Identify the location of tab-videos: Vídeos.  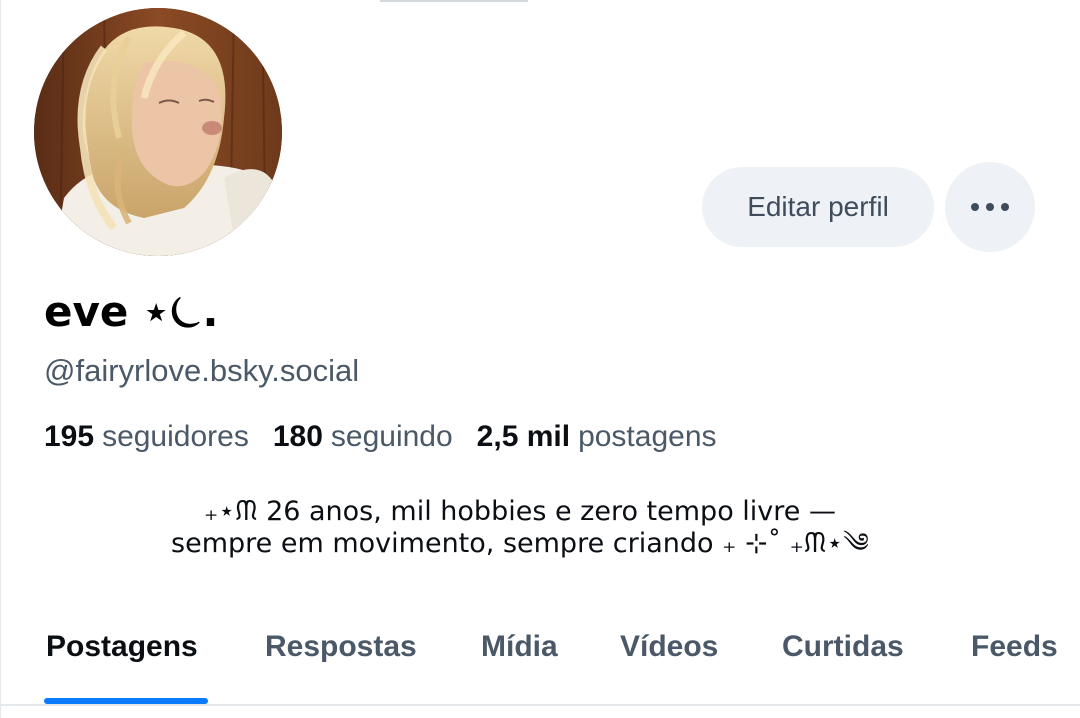
(669, 647).